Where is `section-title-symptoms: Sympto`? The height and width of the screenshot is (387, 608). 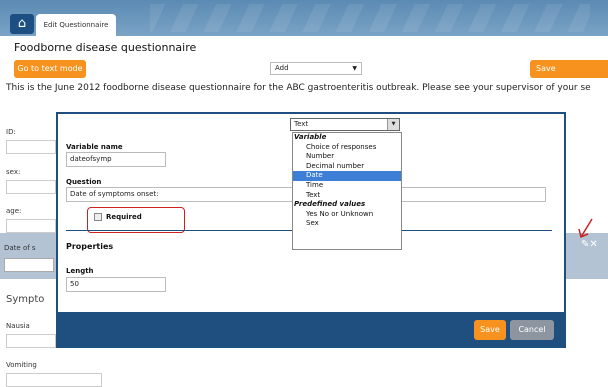
section-title-symptoms: Sympto is located at coordinates (25, 299).